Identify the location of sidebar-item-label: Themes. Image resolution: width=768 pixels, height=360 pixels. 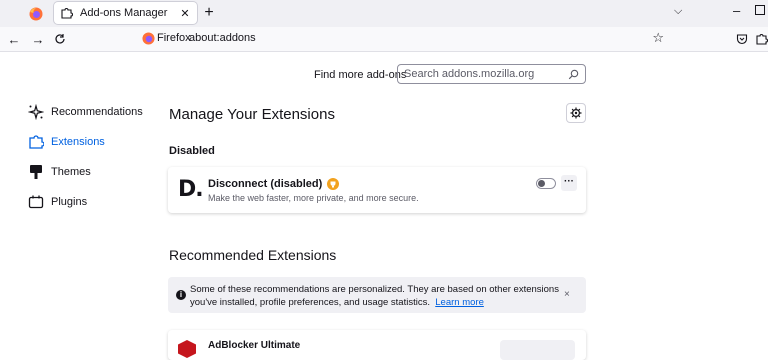
(71, 172).